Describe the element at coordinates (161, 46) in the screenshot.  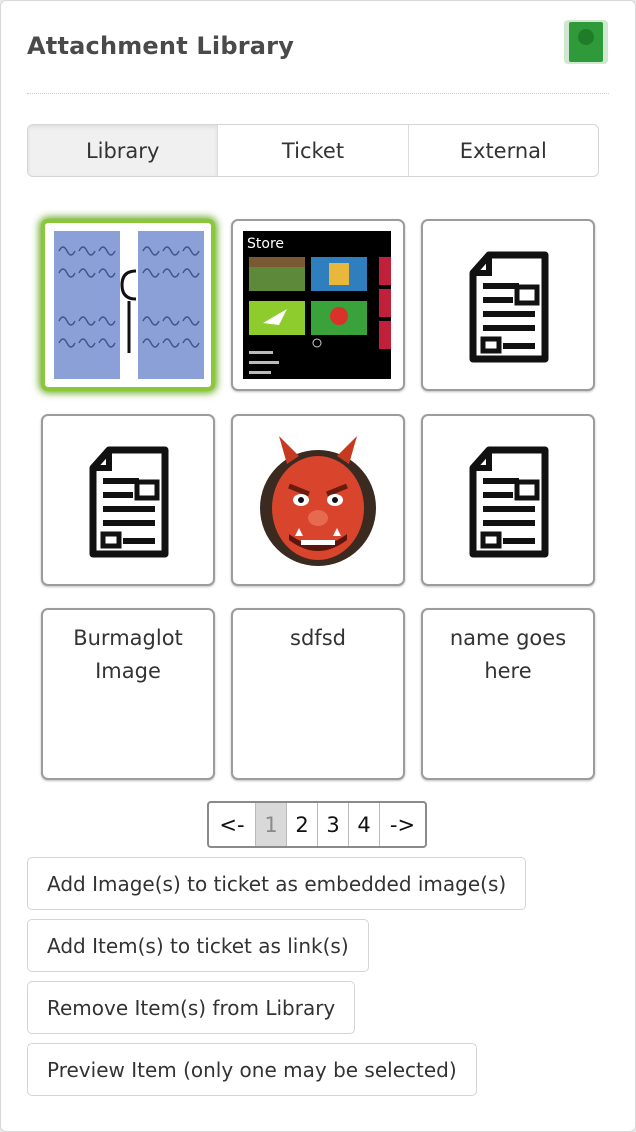
I see `panel-title: Attachment Library` at that location.